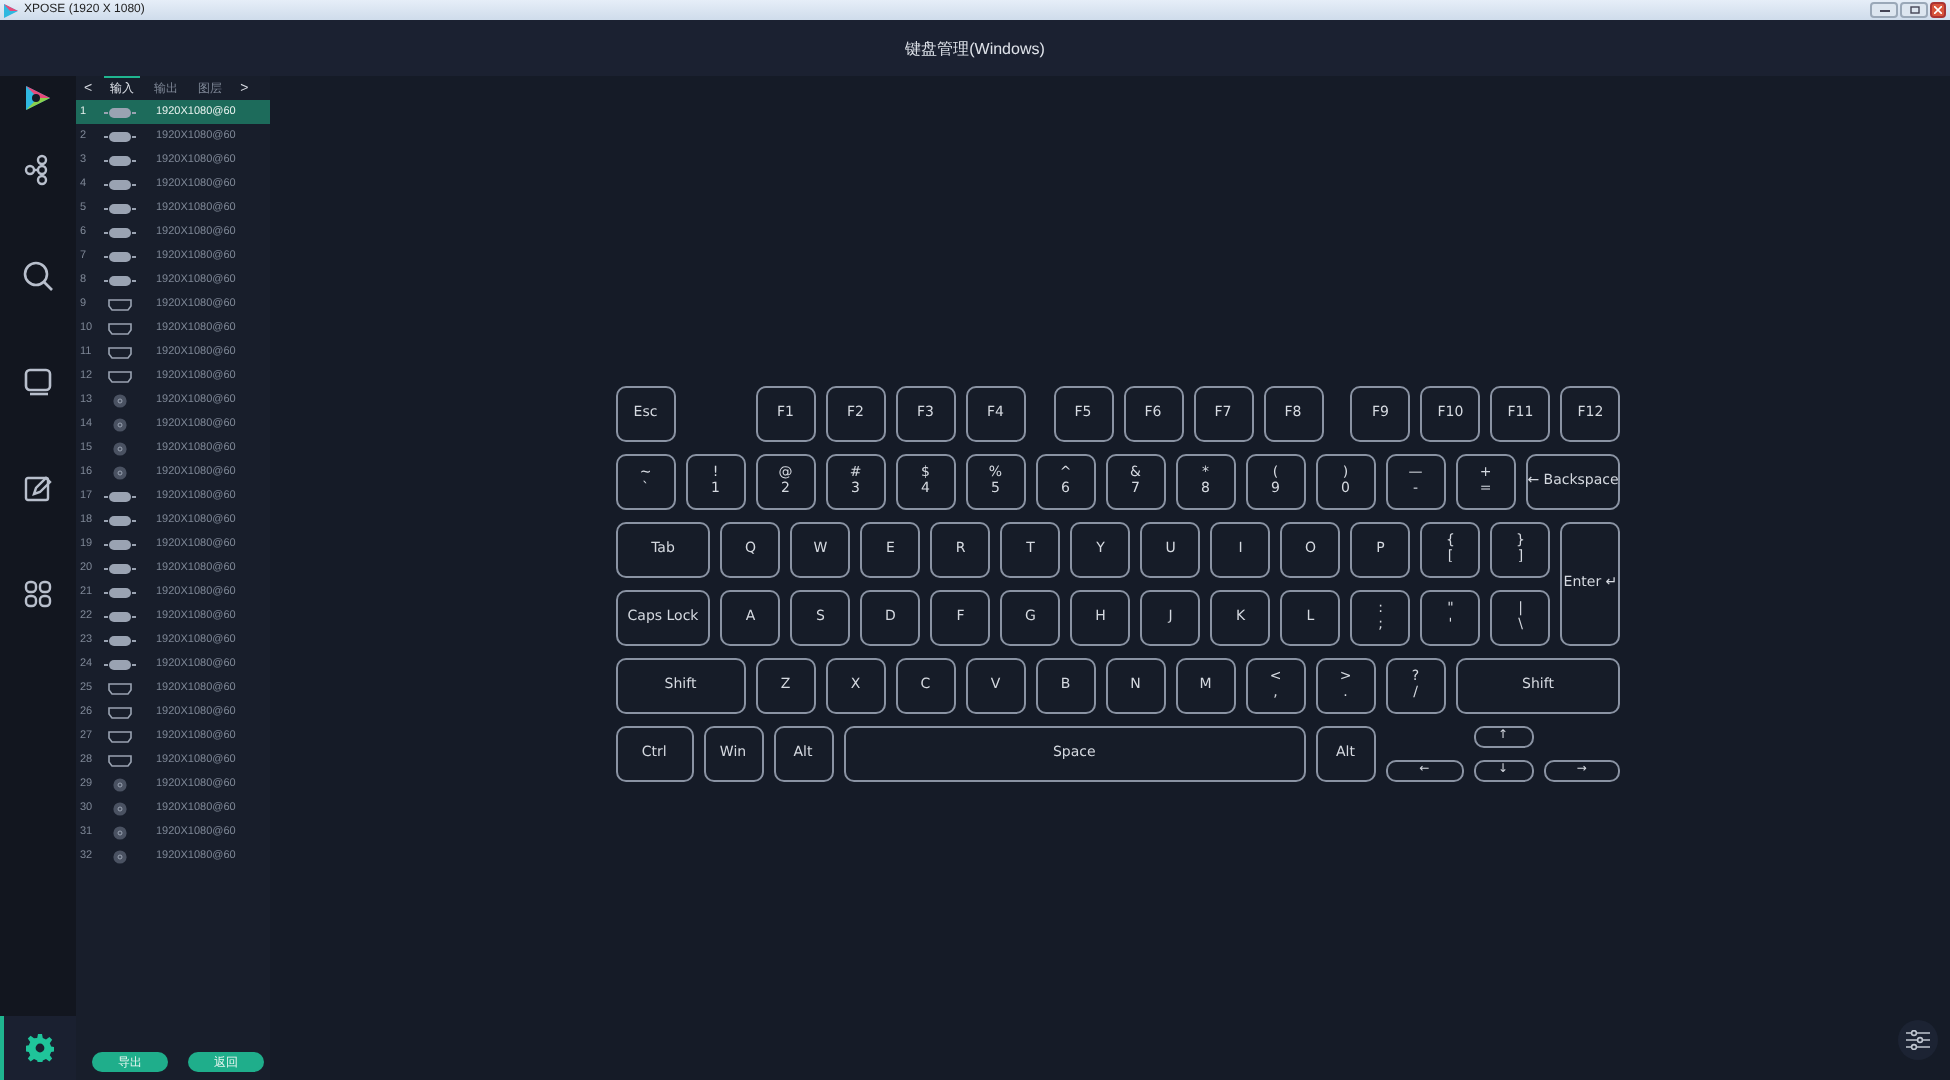 The width and height of the screenshot is (1950, 1080). I want to click on screen-icon, so click(38, 381).